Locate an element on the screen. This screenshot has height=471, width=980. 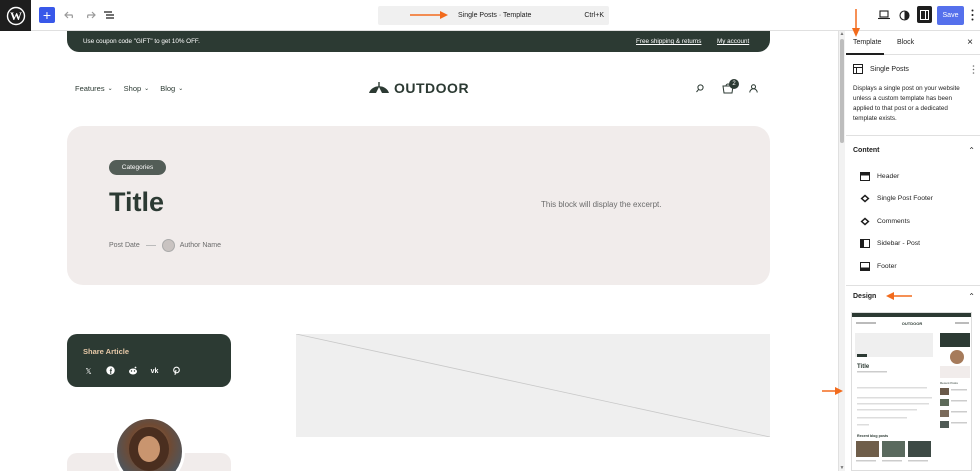
device-preview-icon is located at coordinates (884, 15).